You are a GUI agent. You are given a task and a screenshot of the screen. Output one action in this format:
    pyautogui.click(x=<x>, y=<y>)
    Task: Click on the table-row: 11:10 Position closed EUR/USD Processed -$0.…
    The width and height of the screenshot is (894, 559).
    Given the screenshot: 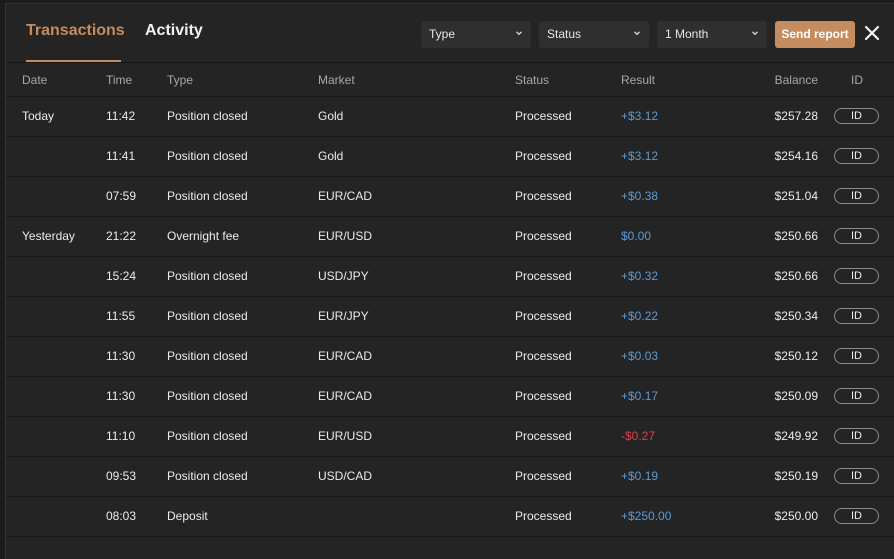 What is the action you would take?
    pyautogui.click(x=450, y=437)
    